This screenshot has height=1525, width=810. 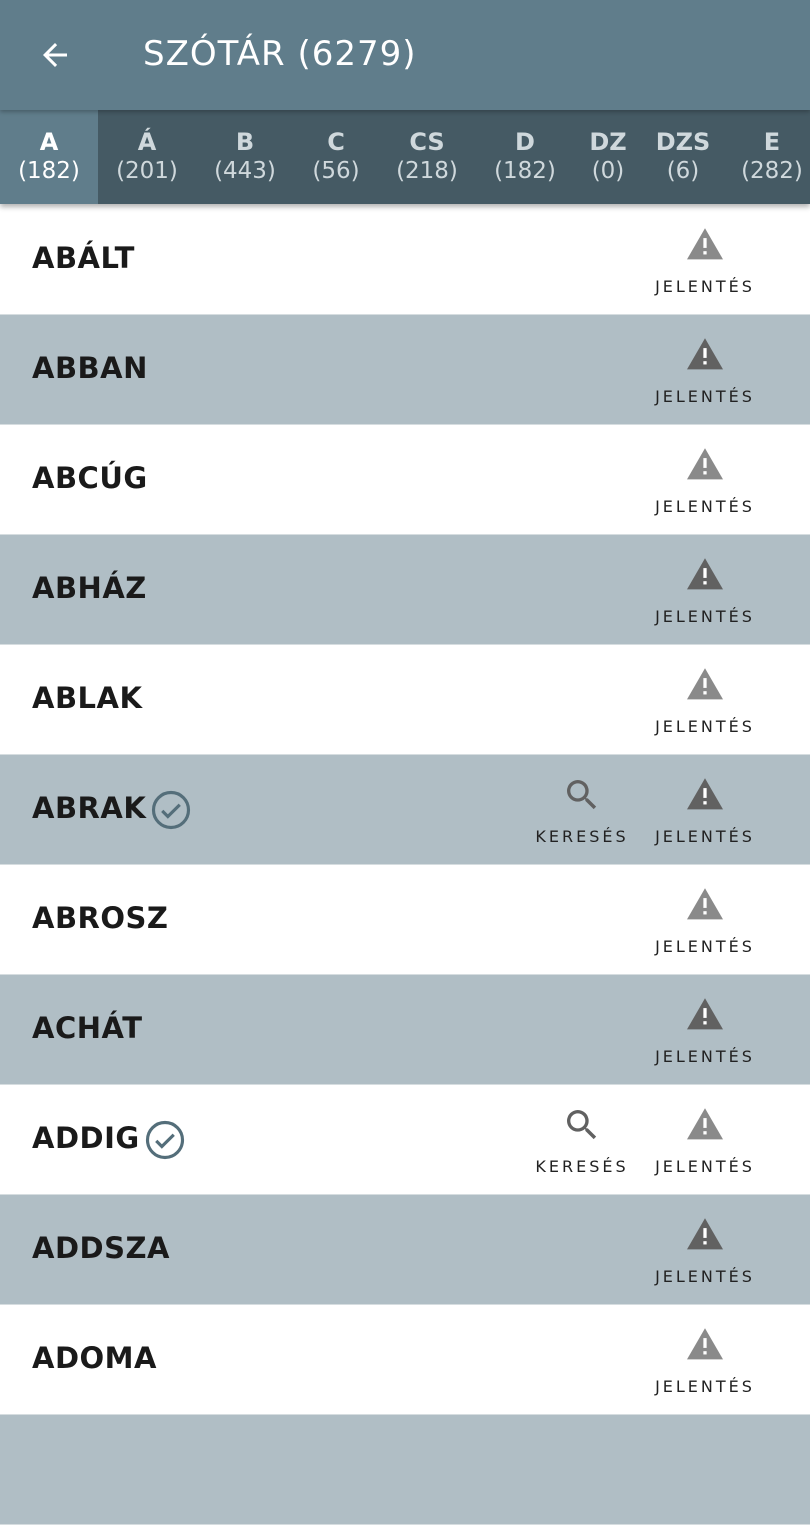 What do you see at coordinates (405, 1030) in the screenshot?
I see `list-item: ACHÁT JELENTÉS` at bounding box center [405, 1030].